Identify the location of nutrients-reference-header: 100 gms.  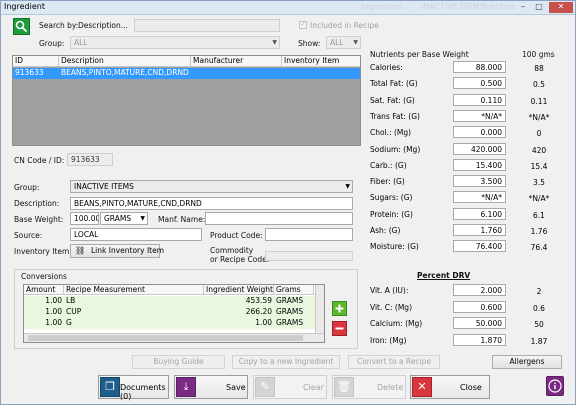
(538, 54).